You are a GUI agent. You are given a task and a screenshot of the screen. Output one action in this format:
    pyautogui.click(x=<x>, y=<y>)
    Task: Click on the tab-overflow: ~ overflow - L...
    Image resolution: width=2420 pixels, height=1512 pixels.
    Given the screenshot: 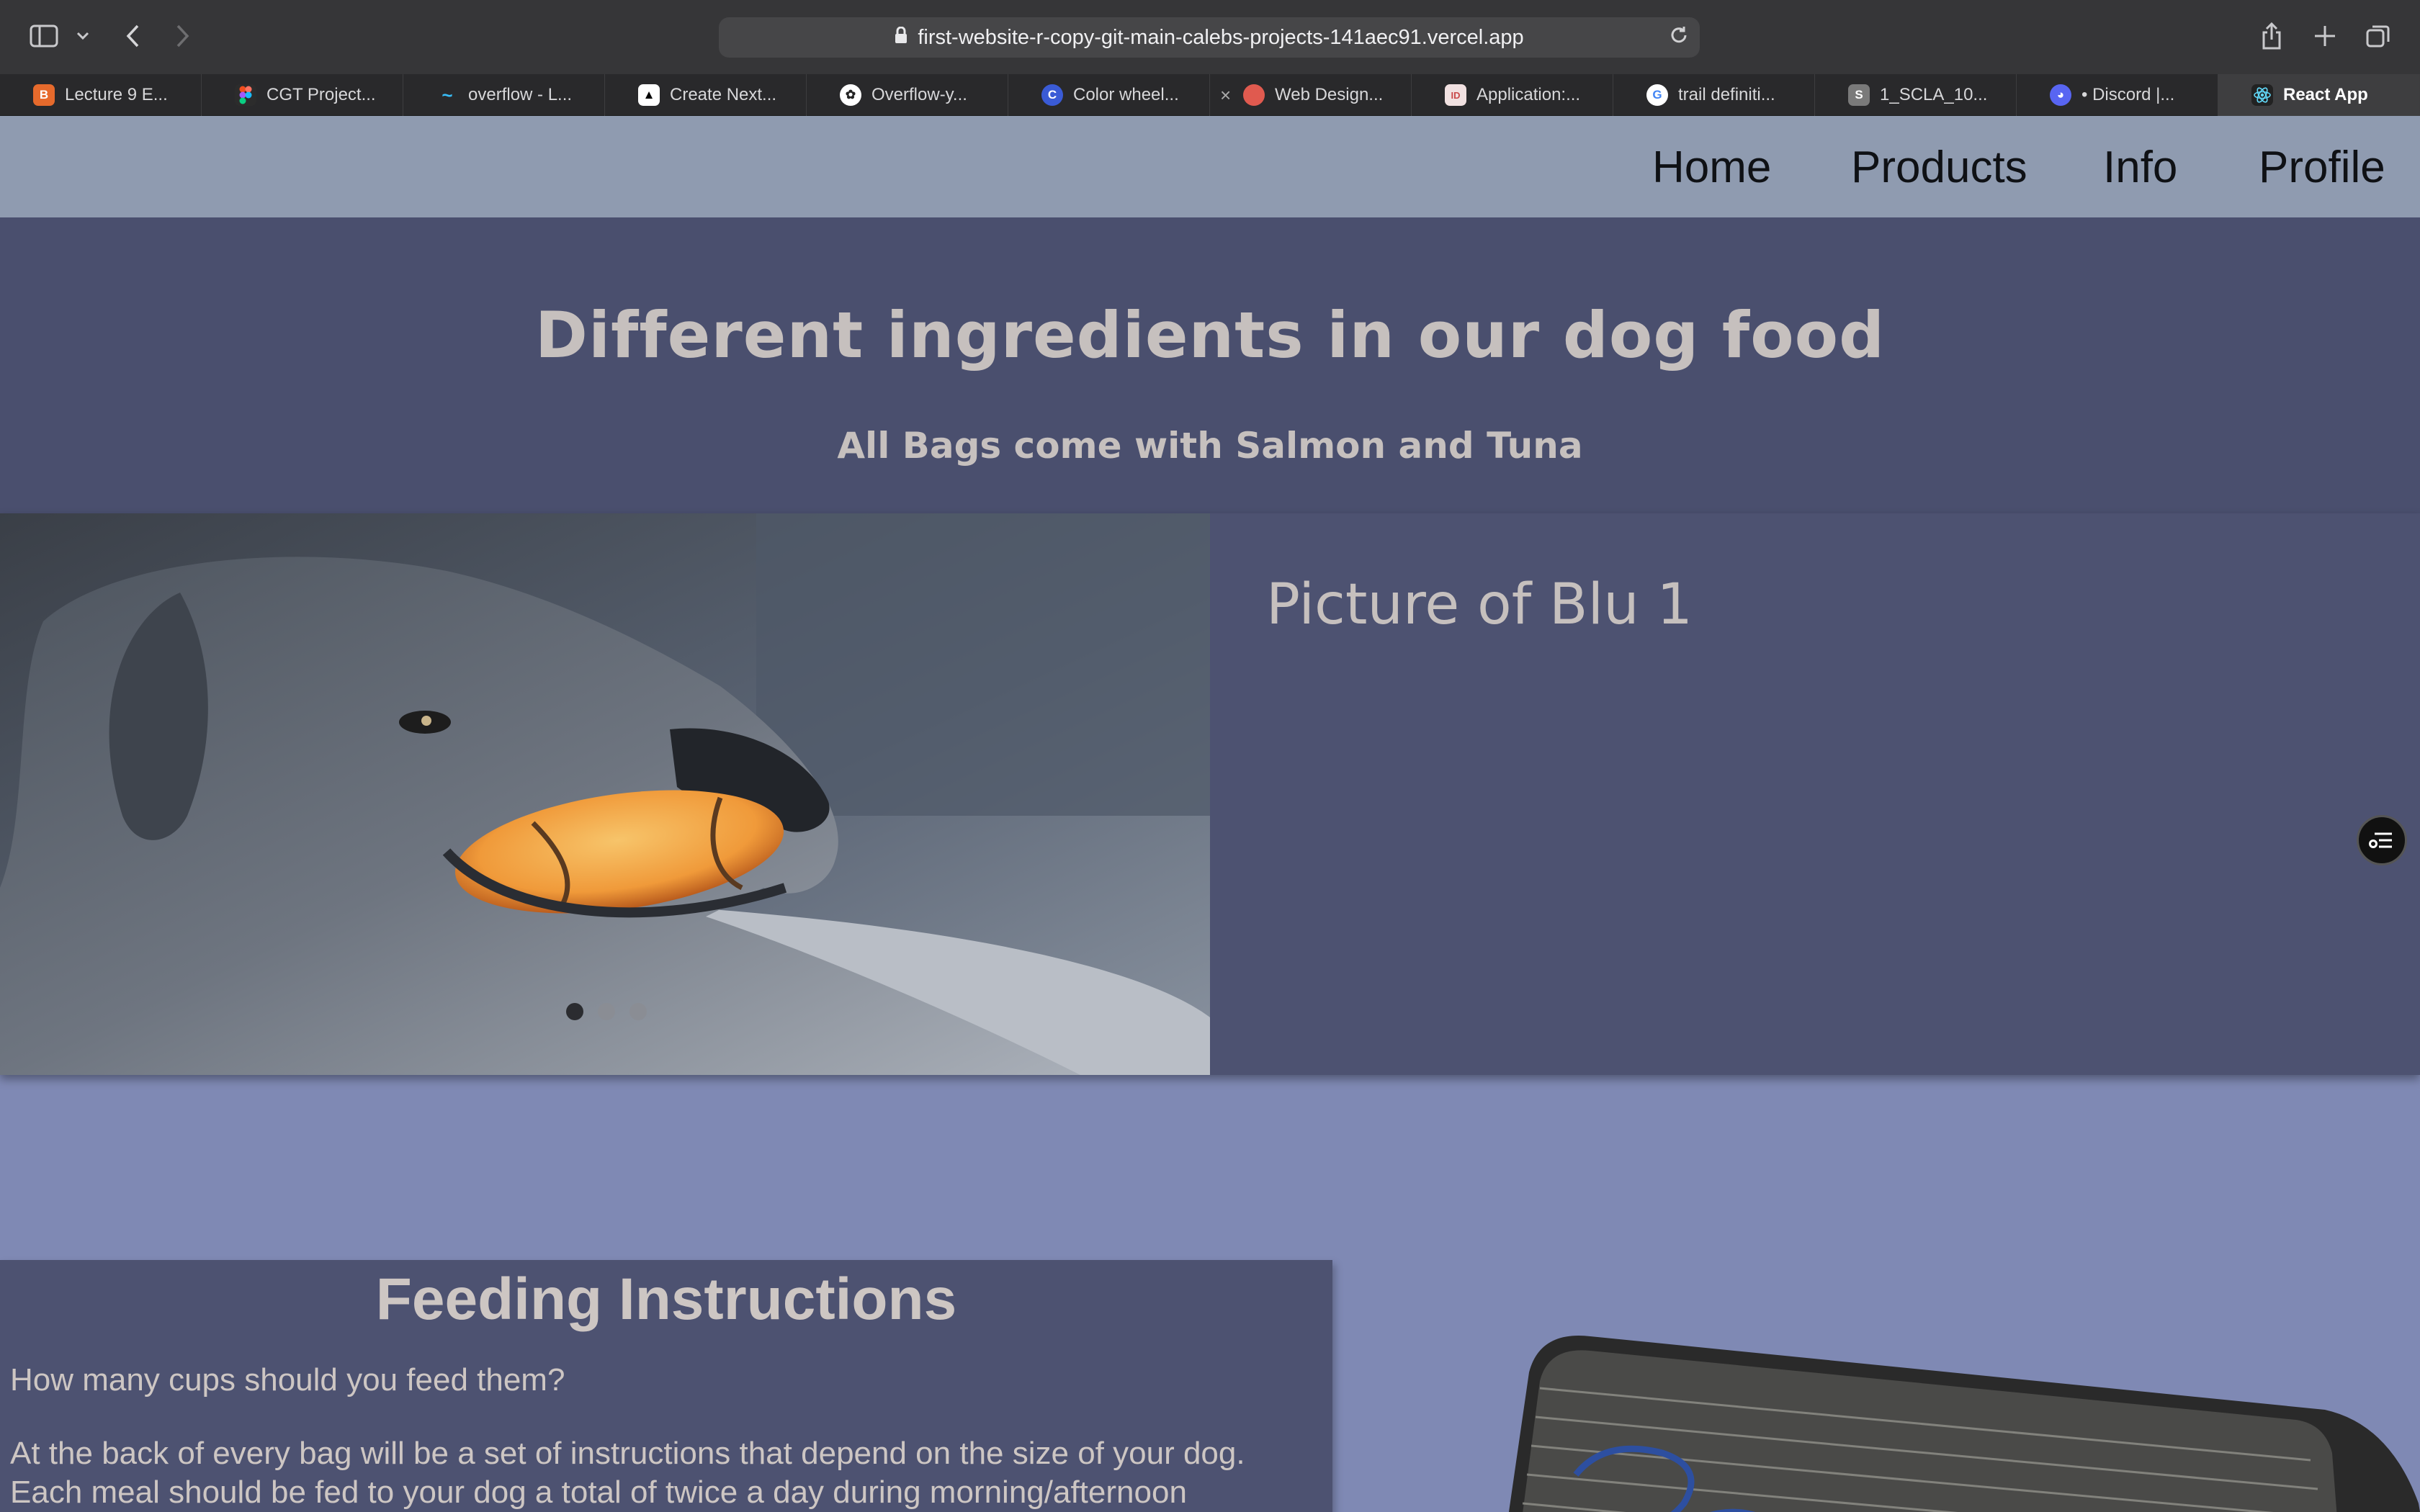 What is the action you would take?
    pyautogui.click(x=504, y=95)
    